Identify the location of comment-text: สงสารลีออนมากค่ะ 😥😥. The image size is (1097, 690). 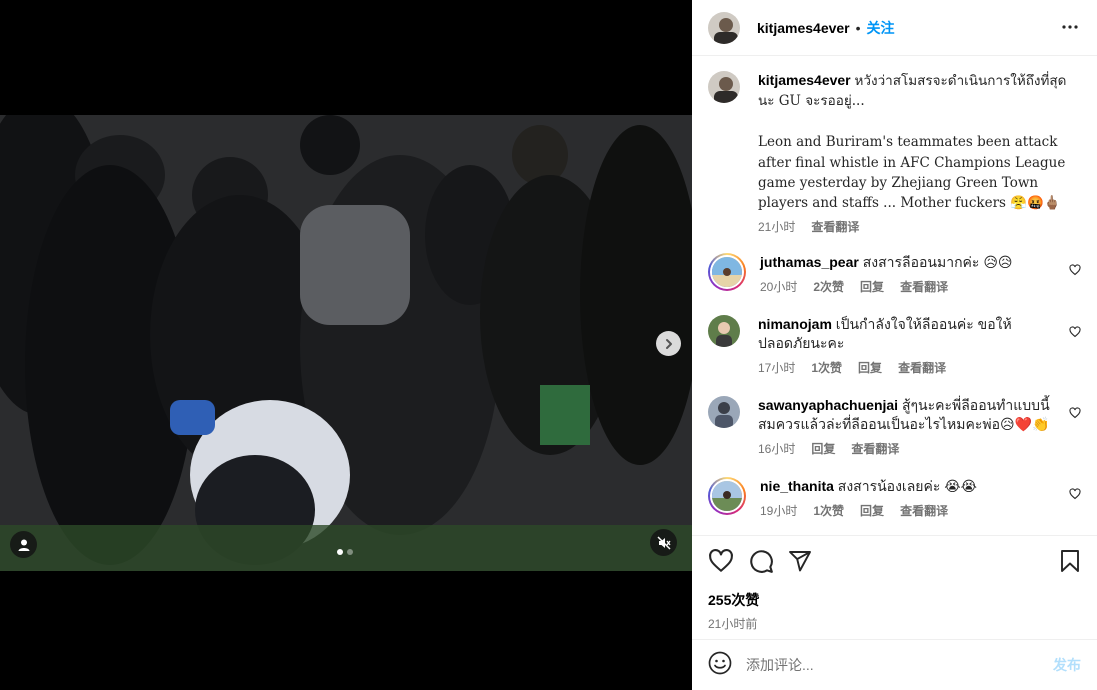
(937, 261).